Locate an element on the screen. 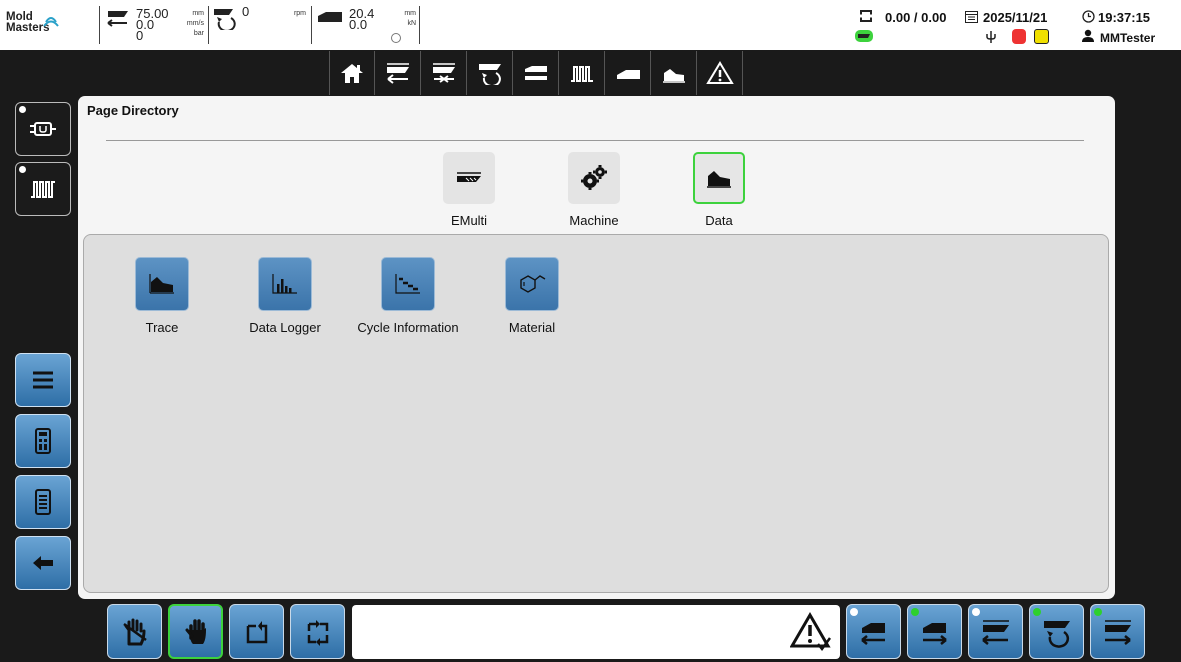  item-data-logger: Data Logger is located at coordinates (285, 296).